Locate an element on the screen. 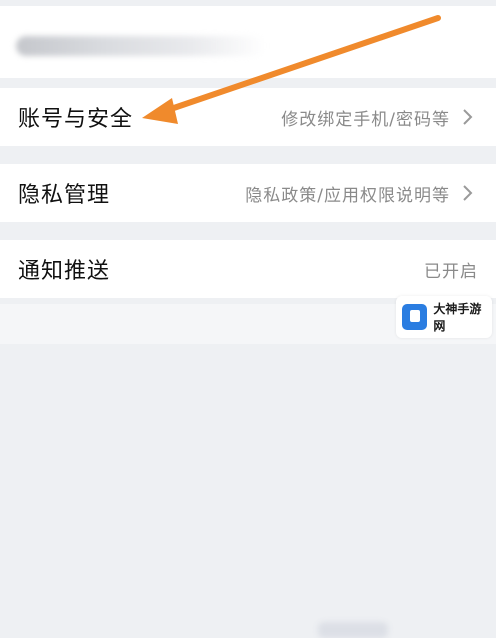 This screenshot has height=638, width=496. row-title: 通知推送 is located at coordinates (64, 271).